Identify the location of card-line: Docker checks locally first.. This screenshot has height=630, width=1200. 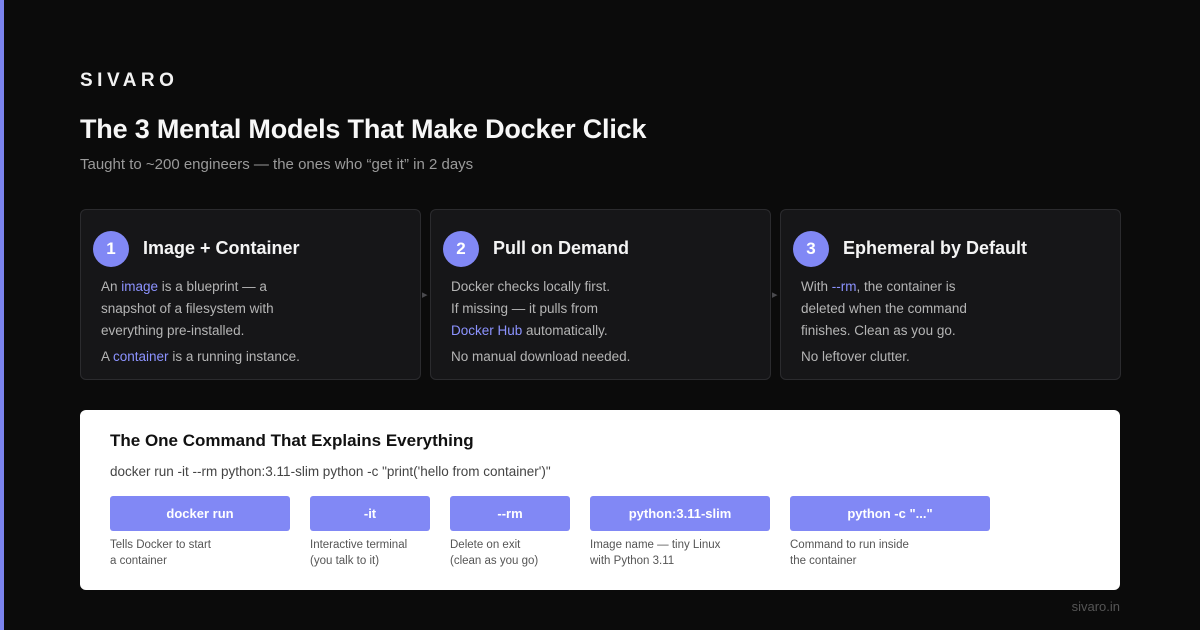
(531, 286).